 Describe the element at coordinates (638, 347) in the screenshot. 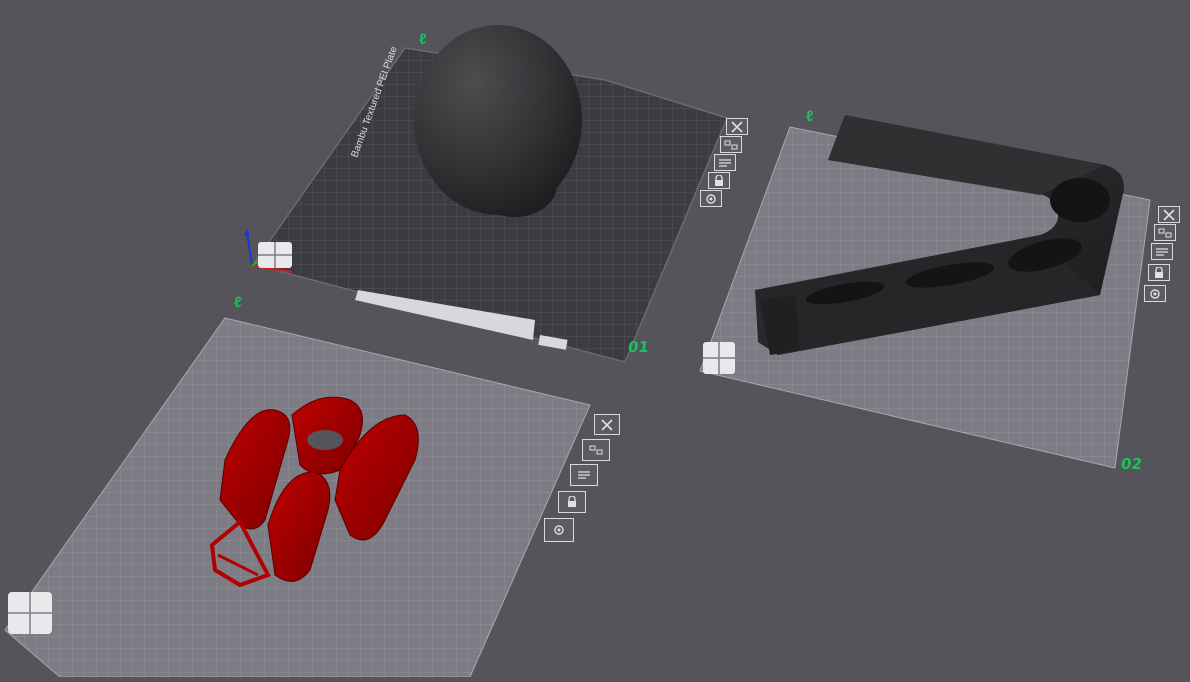

I see `plate-01-number: 01` at that location.